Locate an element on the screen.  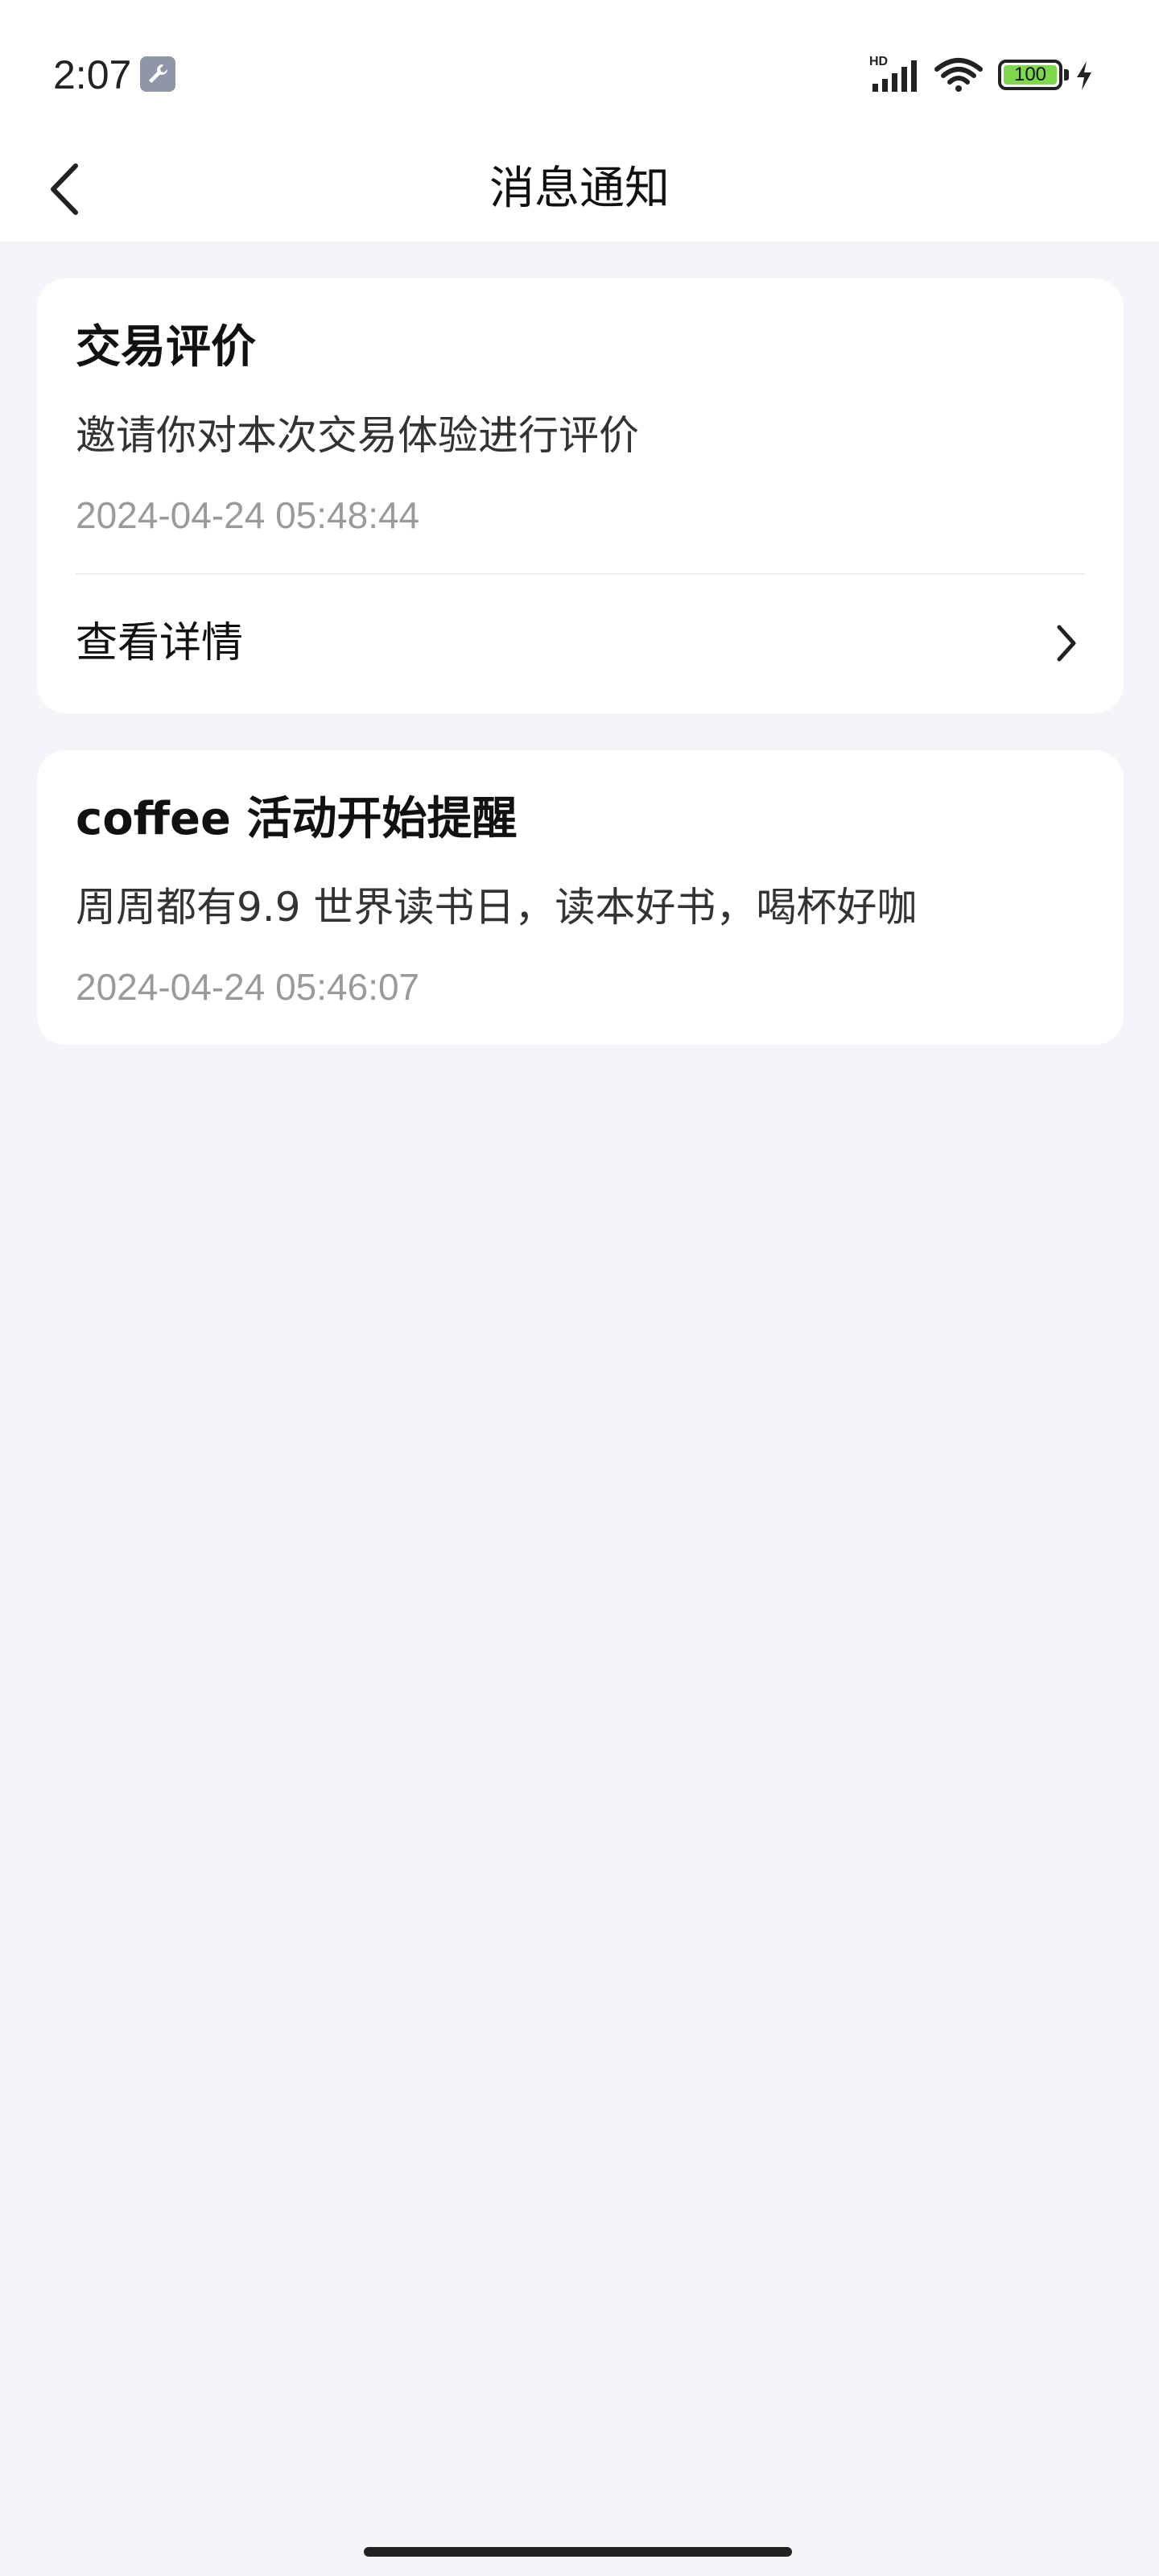
home-indicator is located at coordinates (578, 2552).